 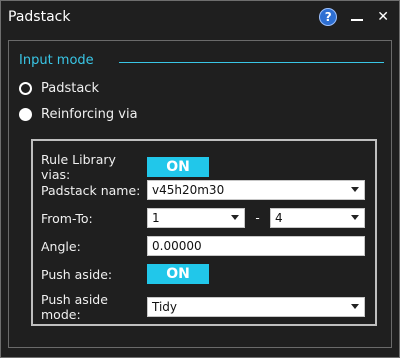 I want to click on label-rule-library-vias: Rule Library vias:, so click(x=78, y=167).